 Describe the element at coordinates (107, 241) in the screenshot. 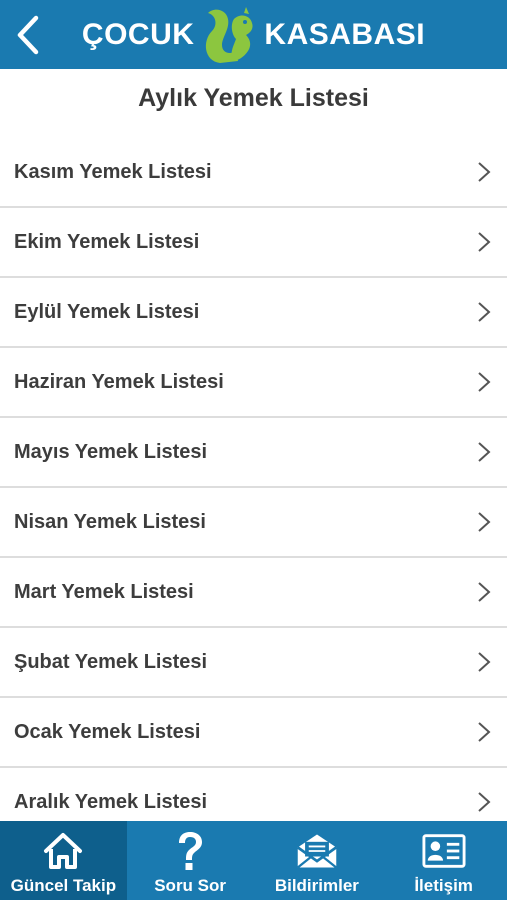

I see `list-item-label: Ekim Yemek Listesi` at that location.